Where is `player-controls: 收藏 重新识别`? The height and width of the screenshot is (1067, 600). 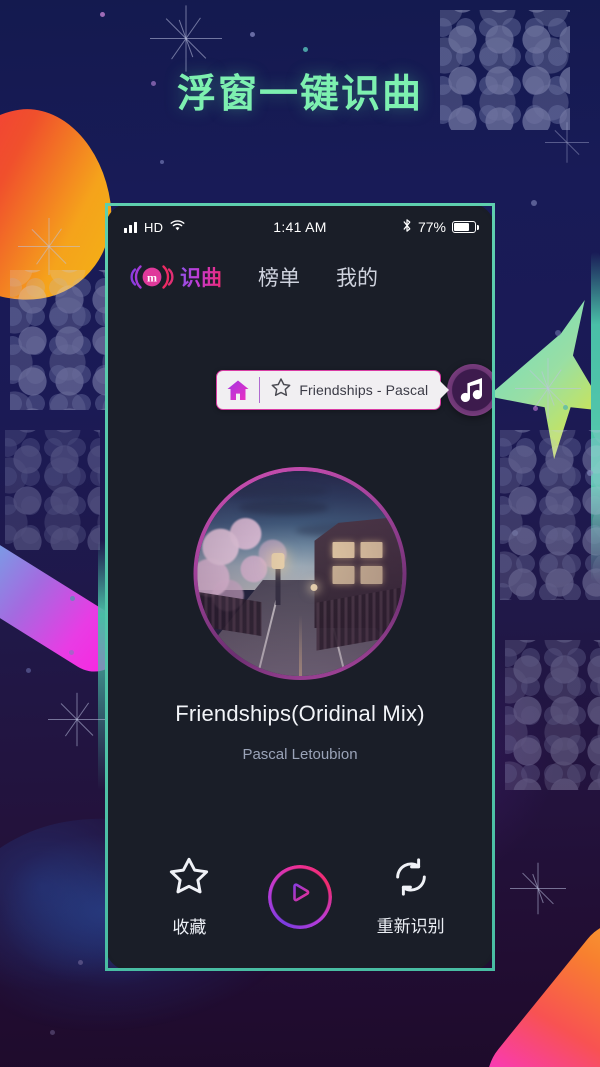
player-controls: 收藏 重新识别 is located at coordinates (300, 897).